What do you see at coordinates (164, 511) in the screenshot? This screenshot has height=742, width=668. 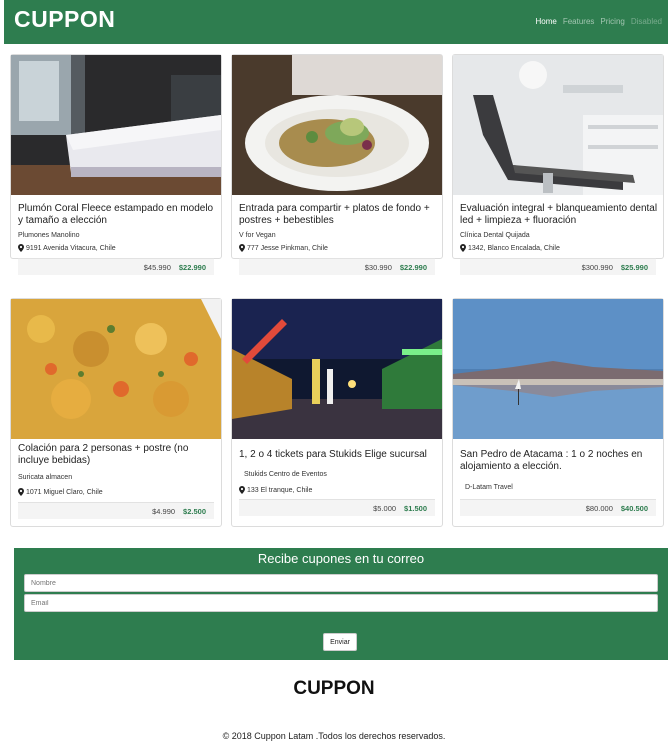 I see `original-price: $4.990` at bounding box center [164, 511].